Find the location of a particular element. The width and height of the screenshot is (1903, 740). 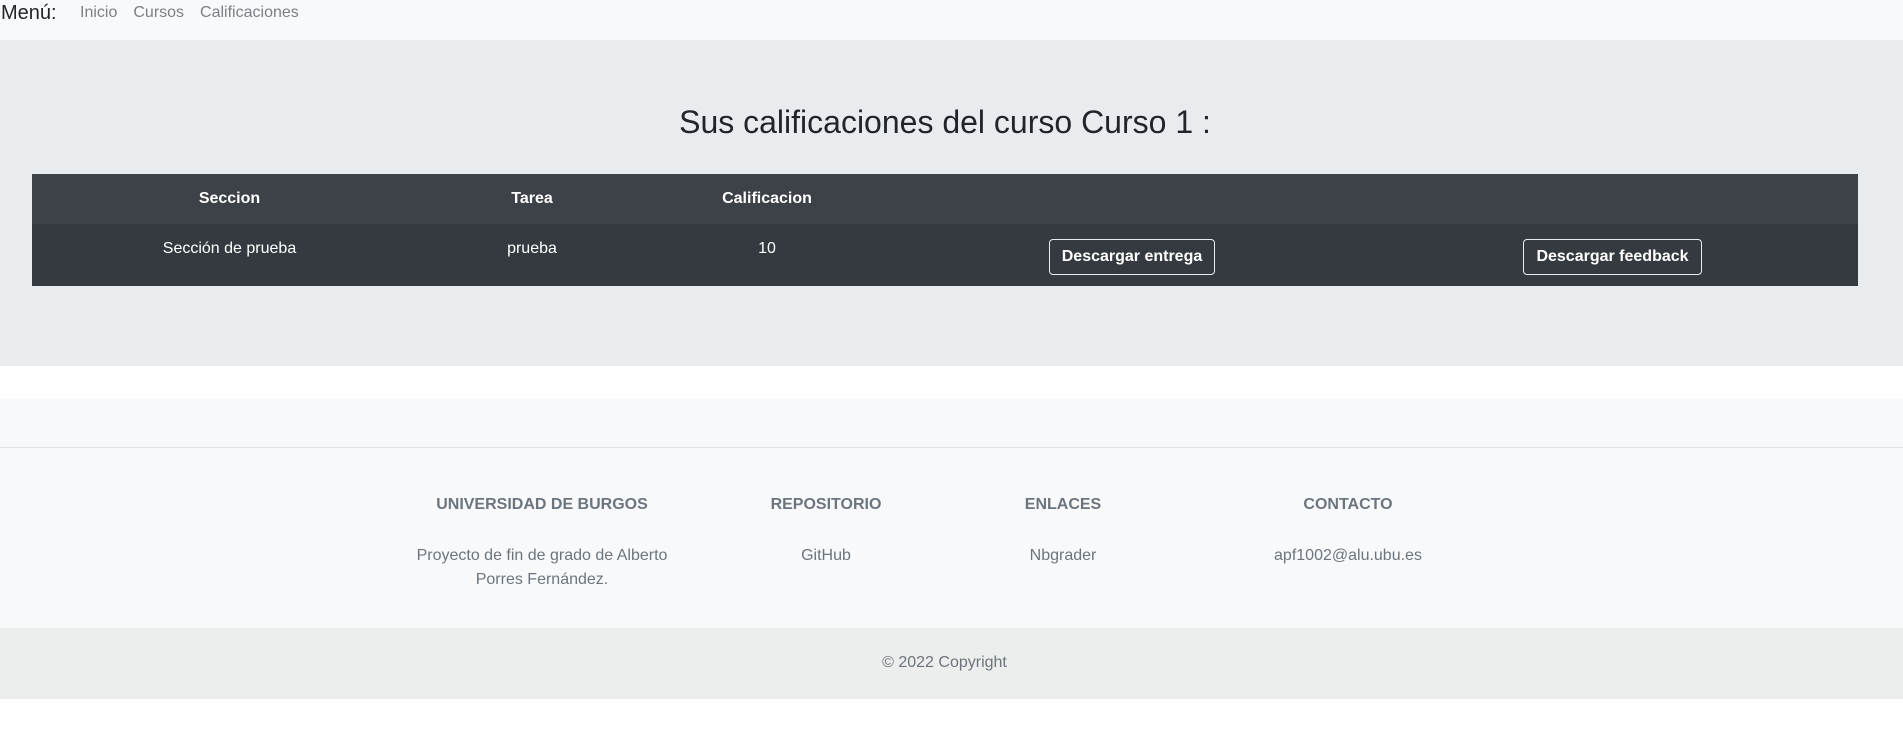

footer-col-links: ENLACES Nbgrader is located at coordinates (1063, 532).